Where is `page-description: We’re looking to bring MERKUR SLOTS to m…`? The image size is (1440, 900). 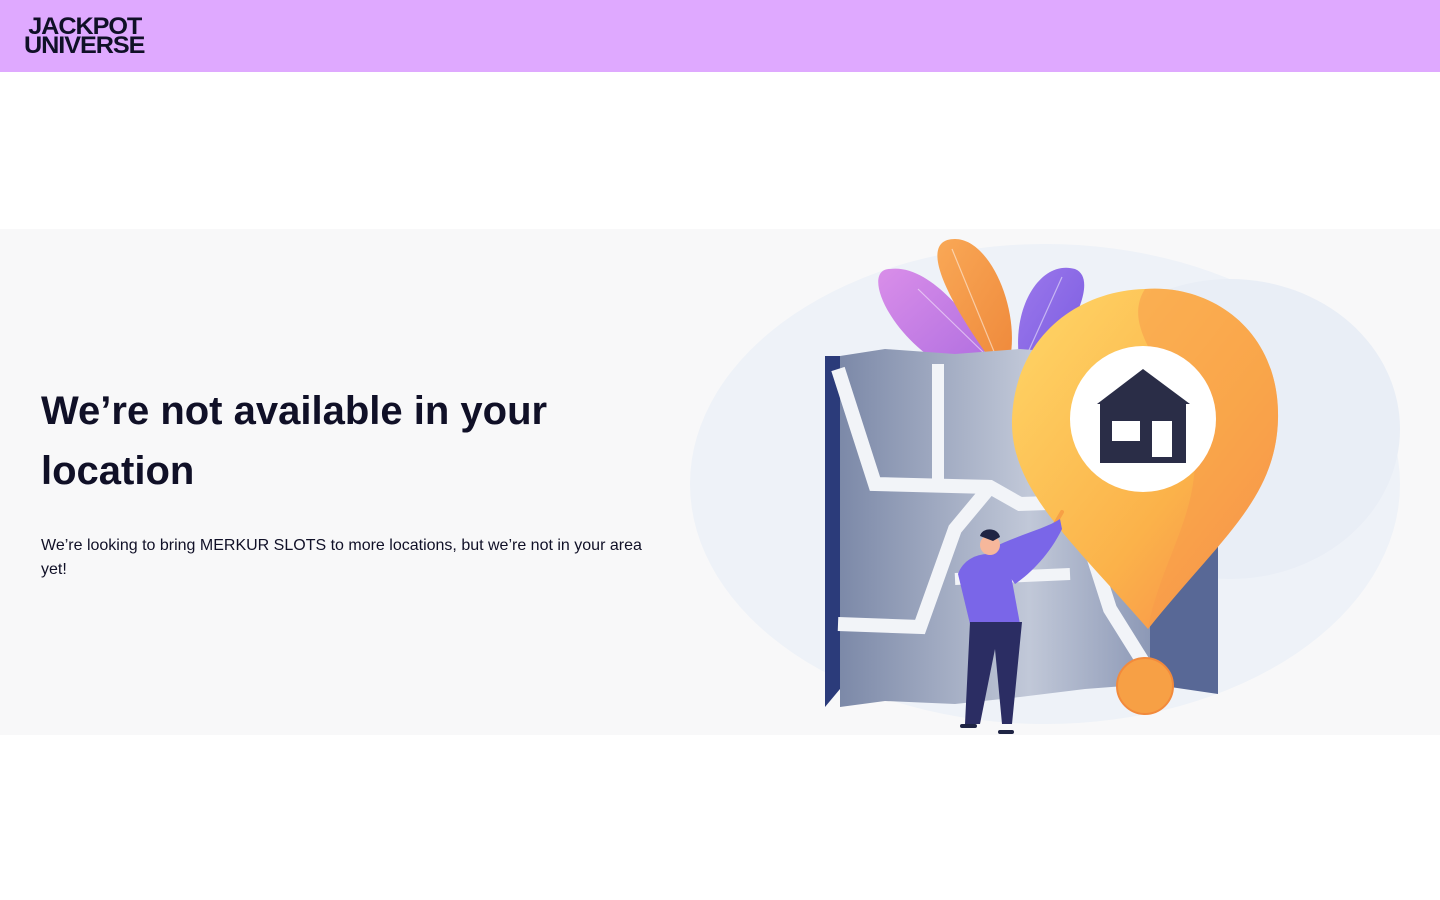
page-description: We’re looking to bring MERKUR SLOTS to m… is located at coordinates (341, 557).